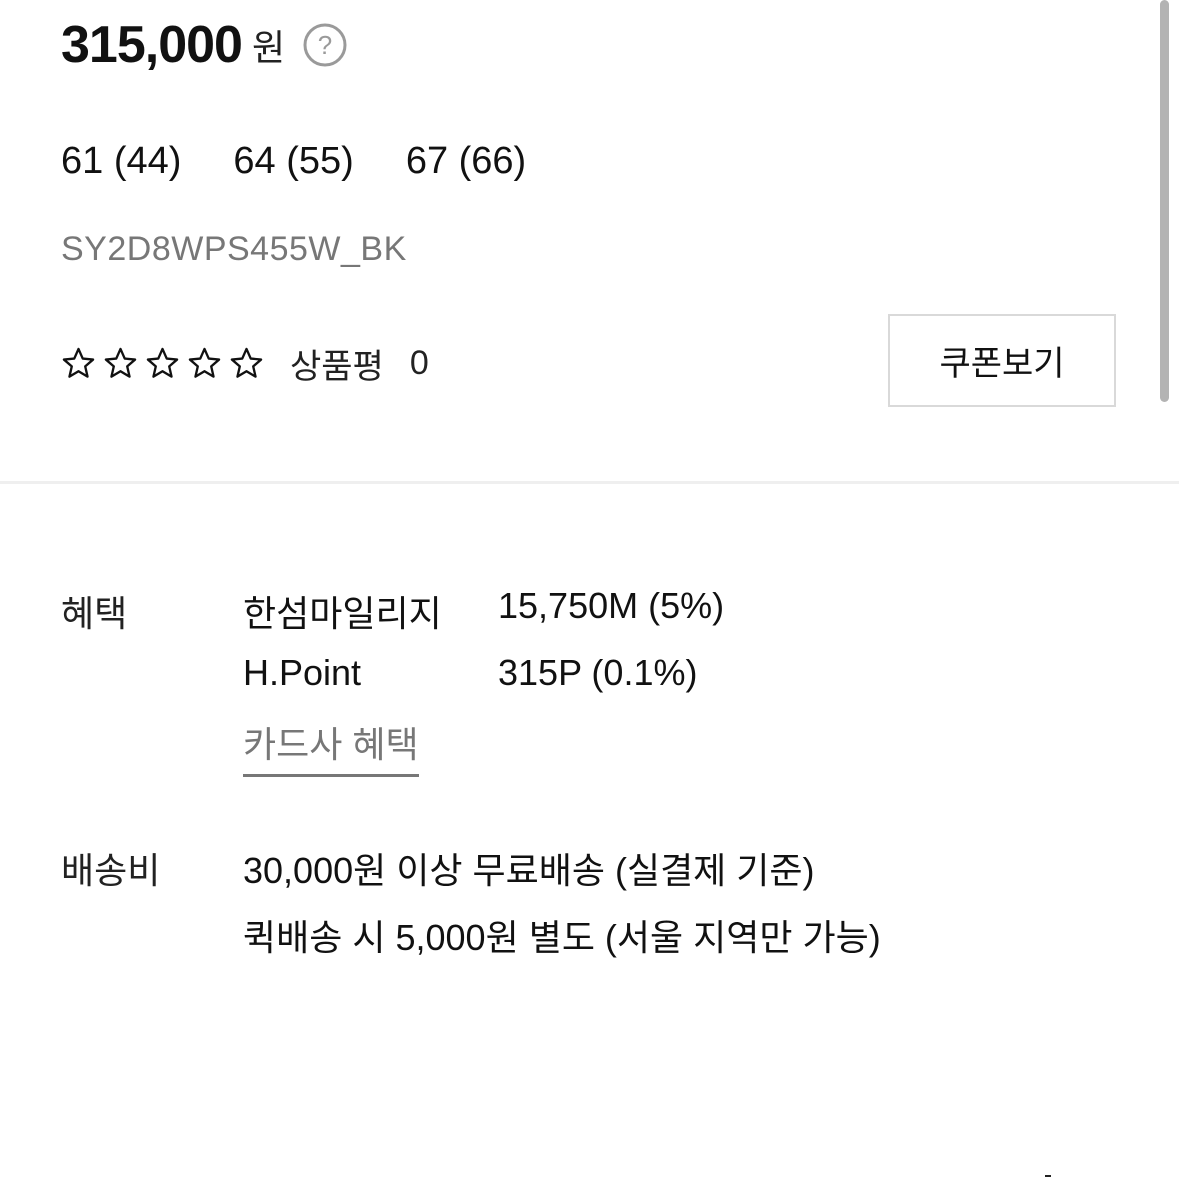  What do you see at coordinates (121, 161) in the screenshot?
I see `size-option: 61 (44)` at bounding box center [121, 161].